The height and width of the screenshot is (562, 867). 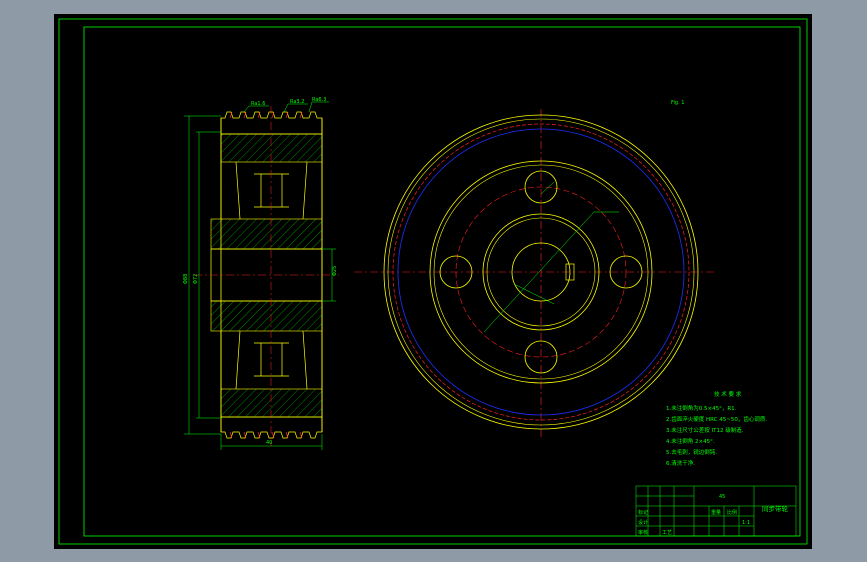 What do you see at coordinates (319, 100) in the screenshot?
I see `roughness-3: Ra6.3` at bounding box center [319, 100].